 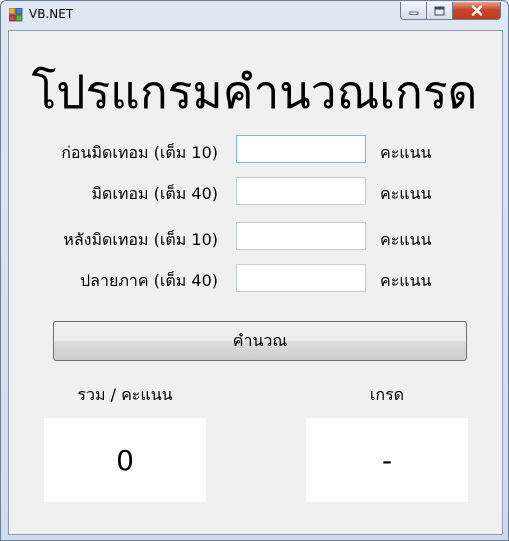 I want to click on calculate-button: คำนวณ, so click(x=260, y=341).